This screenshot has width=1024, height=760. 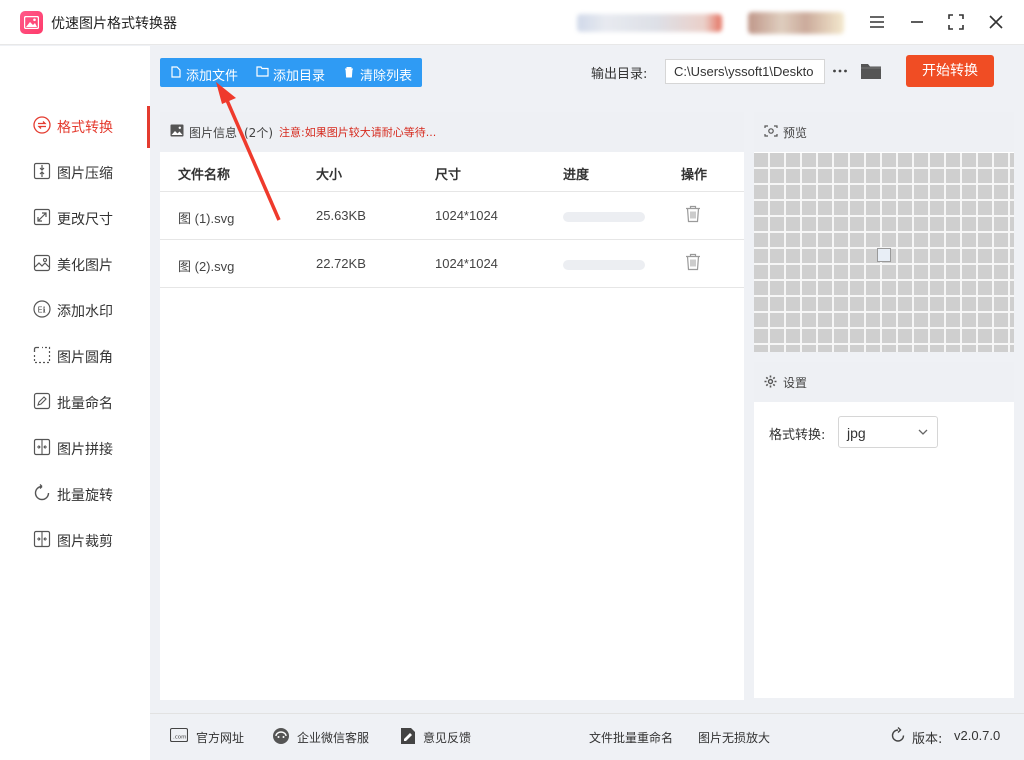 What do you see at coordinates (299, 76) in the screenshot?
I see `add-folder-label: 添加目录` at bounding box center [299, 76].